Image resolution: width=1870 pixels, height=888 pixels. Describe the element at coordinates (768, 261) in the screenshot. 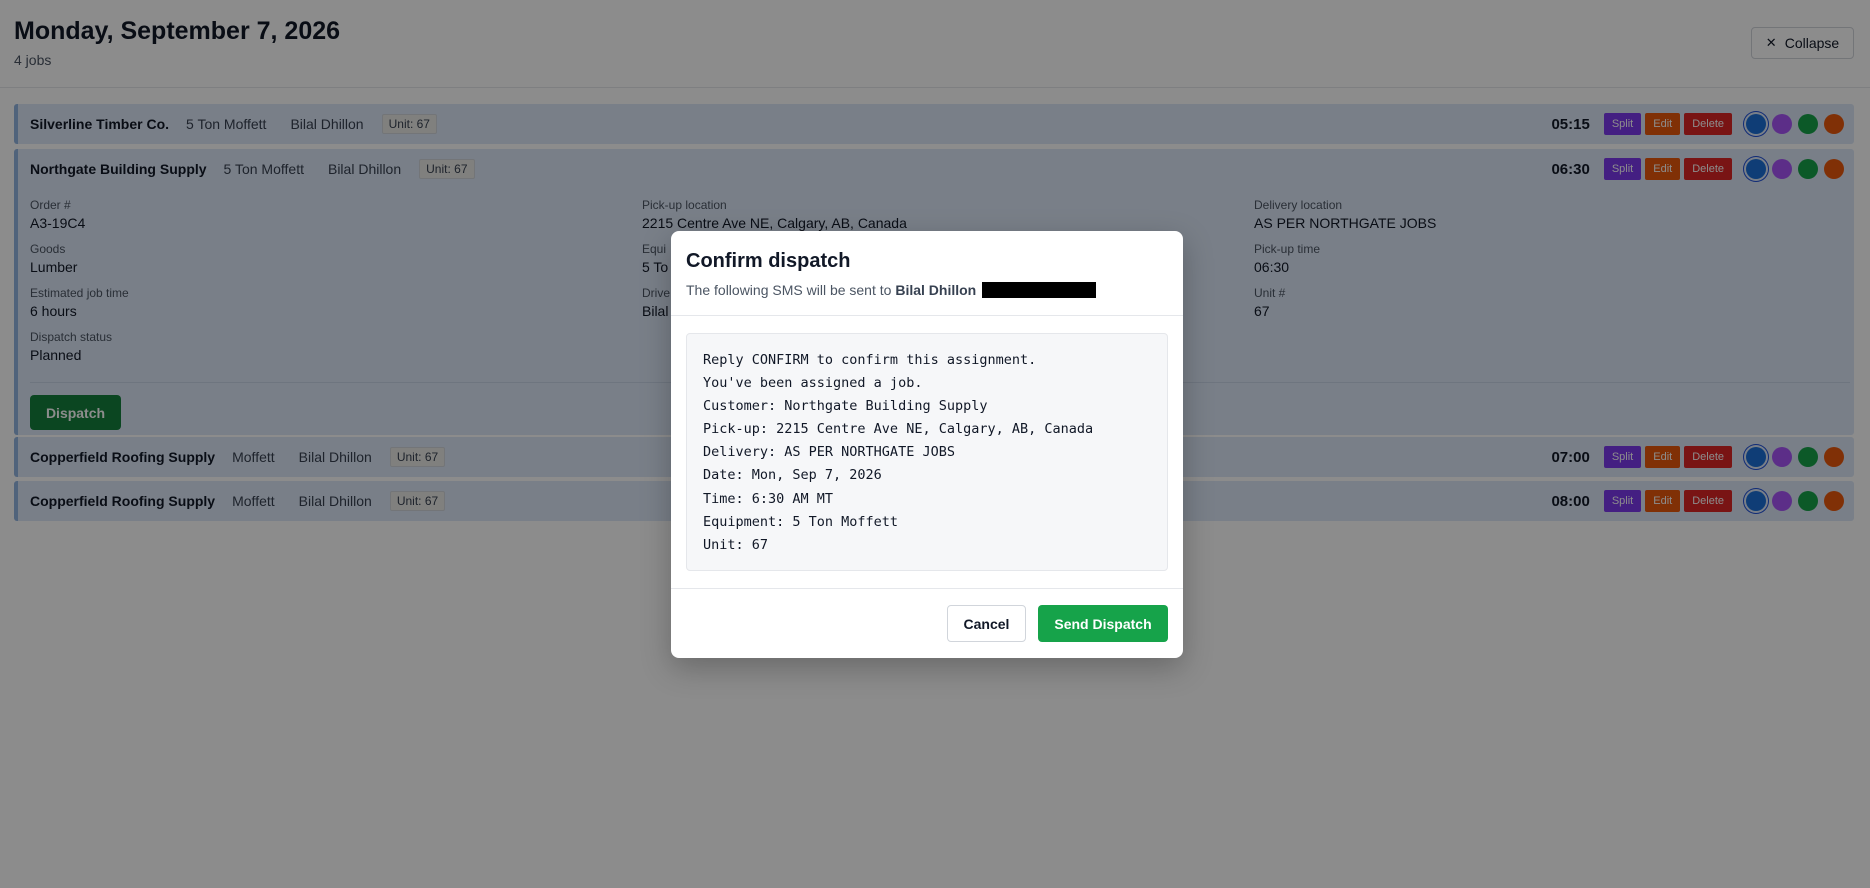

I see `dialog-title: Confirm dispatch` at that location.